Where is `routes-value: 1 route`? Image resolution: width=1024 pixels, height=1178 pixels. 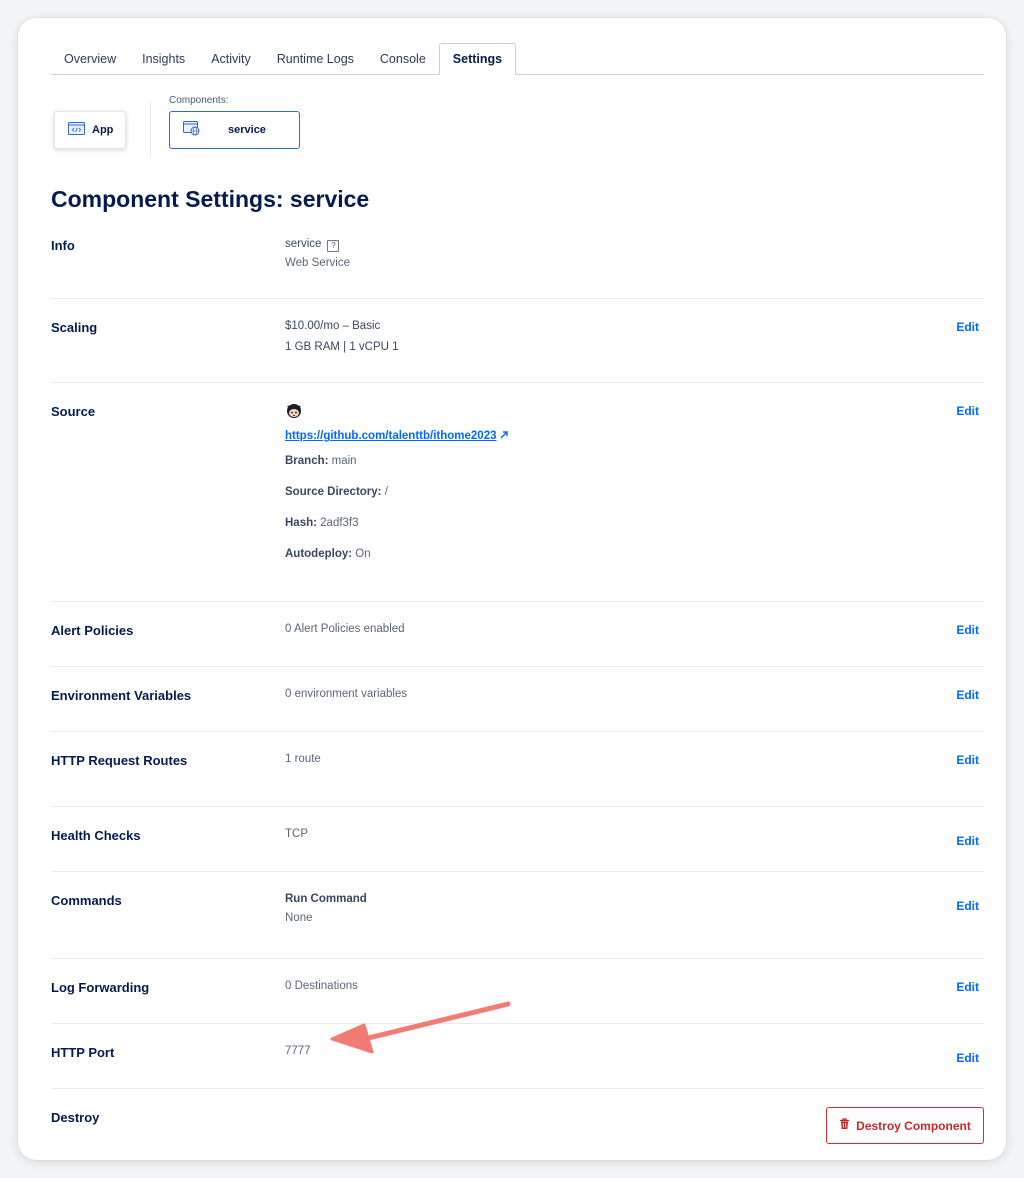
routes-value: 1 route is located at coordinates (303, 759).